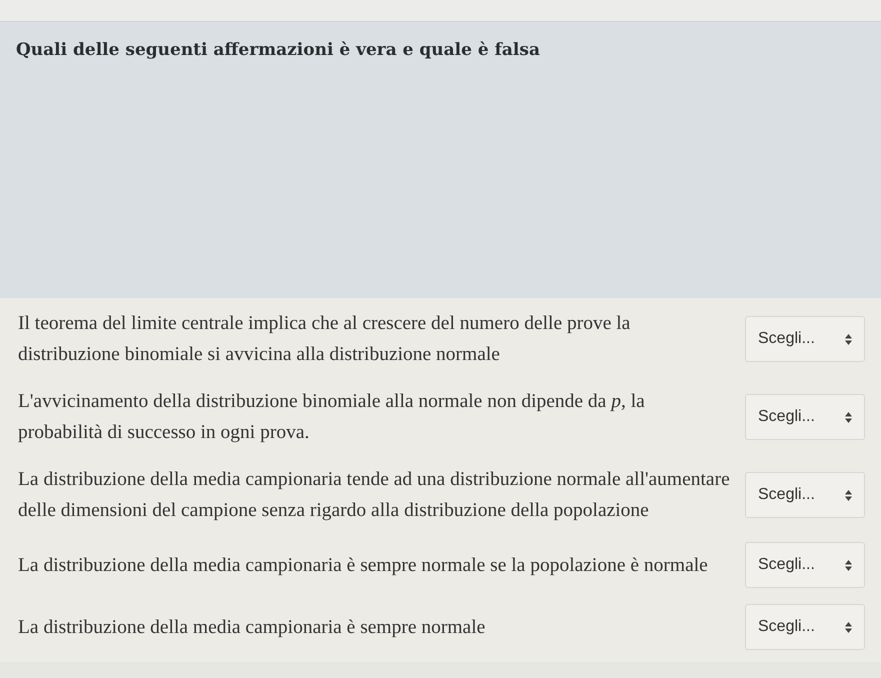 The height and width of the screenshot is (678, 881). Describe the element at coordinates (278, 50) in the screenshot. I see `question-title: Quali delle seguenti affermazioni è vera e quale è falsa` at that location.